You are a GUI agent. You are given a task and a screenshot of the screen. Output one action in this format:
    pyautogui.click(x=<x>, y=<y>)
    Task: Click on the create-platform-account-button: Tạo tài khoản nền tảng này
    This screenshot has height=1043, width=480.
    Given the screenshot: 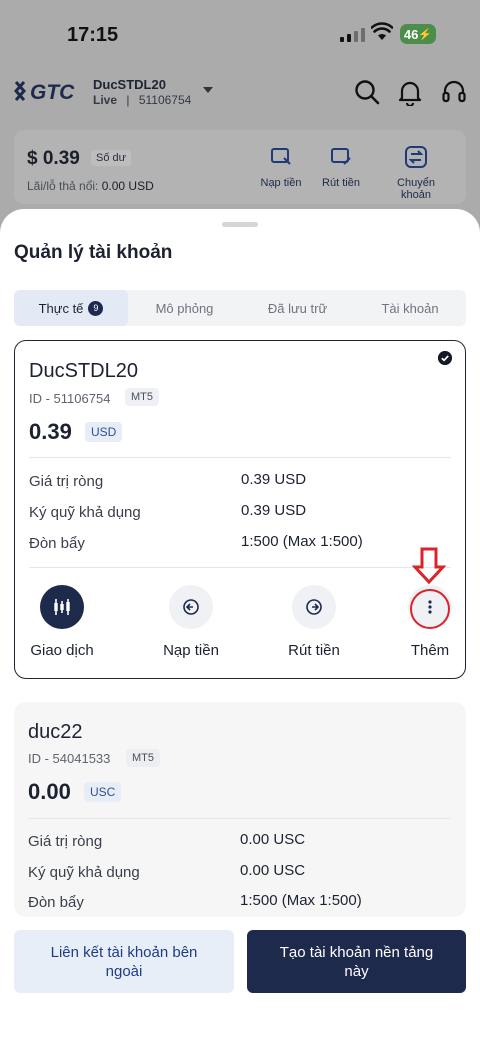 What is the action you would take?
    pyautogui.click(x=356, y=961)
    